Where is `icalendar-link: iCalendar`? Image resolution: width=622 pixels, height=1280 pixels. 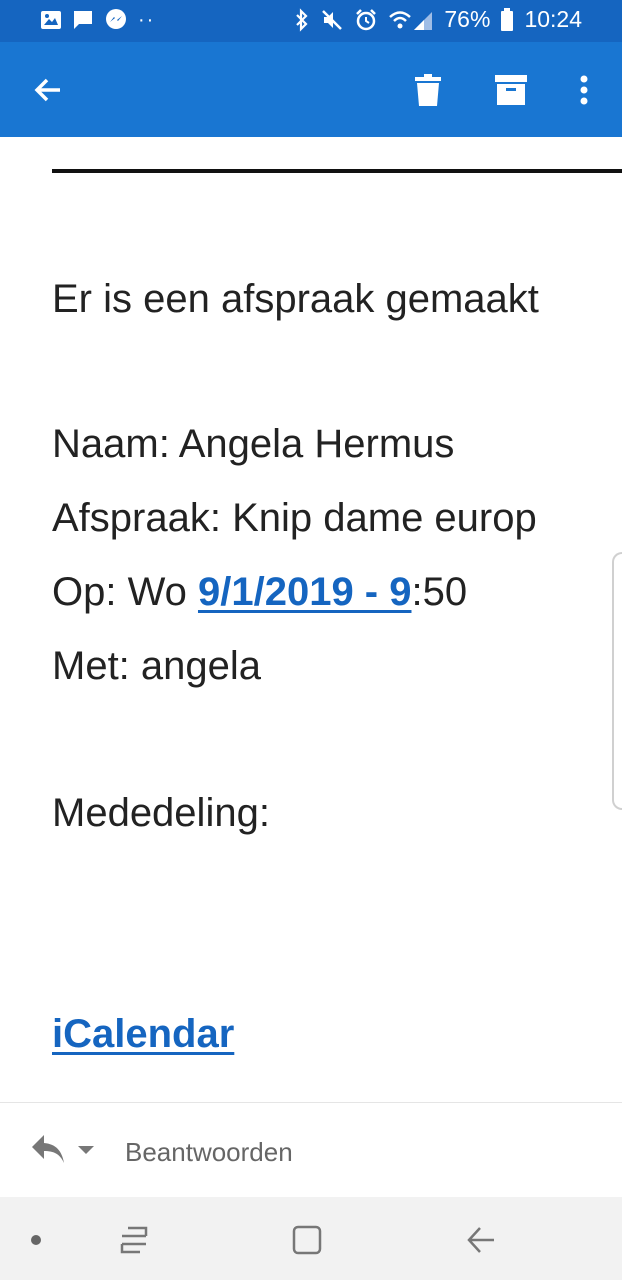 icalendar-link: iCalendar is located at coordinates (143, 1034).